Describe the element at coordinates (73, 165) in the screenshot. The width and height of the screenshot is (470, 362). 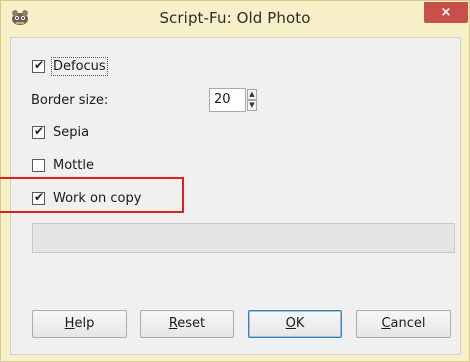
I see `mottle-label: Mottle` at that location.